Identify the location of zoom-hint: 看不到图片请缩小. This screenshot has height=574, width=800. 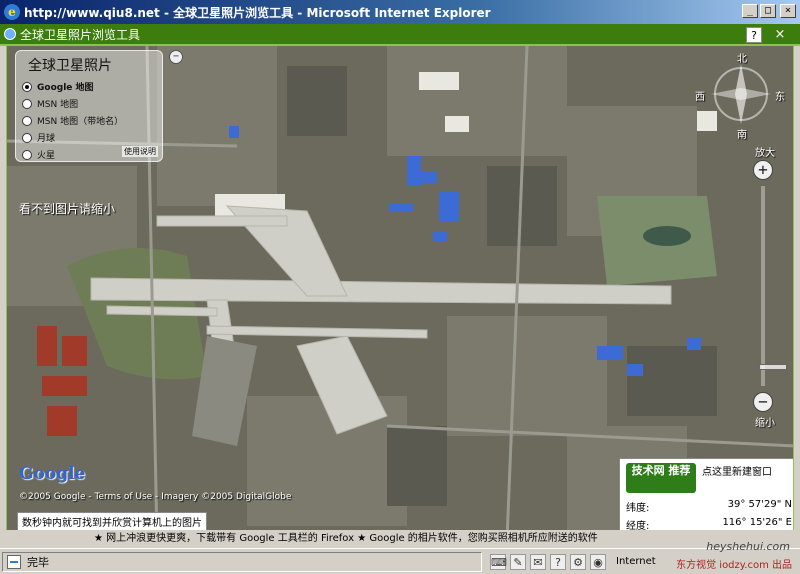
(67, 209).